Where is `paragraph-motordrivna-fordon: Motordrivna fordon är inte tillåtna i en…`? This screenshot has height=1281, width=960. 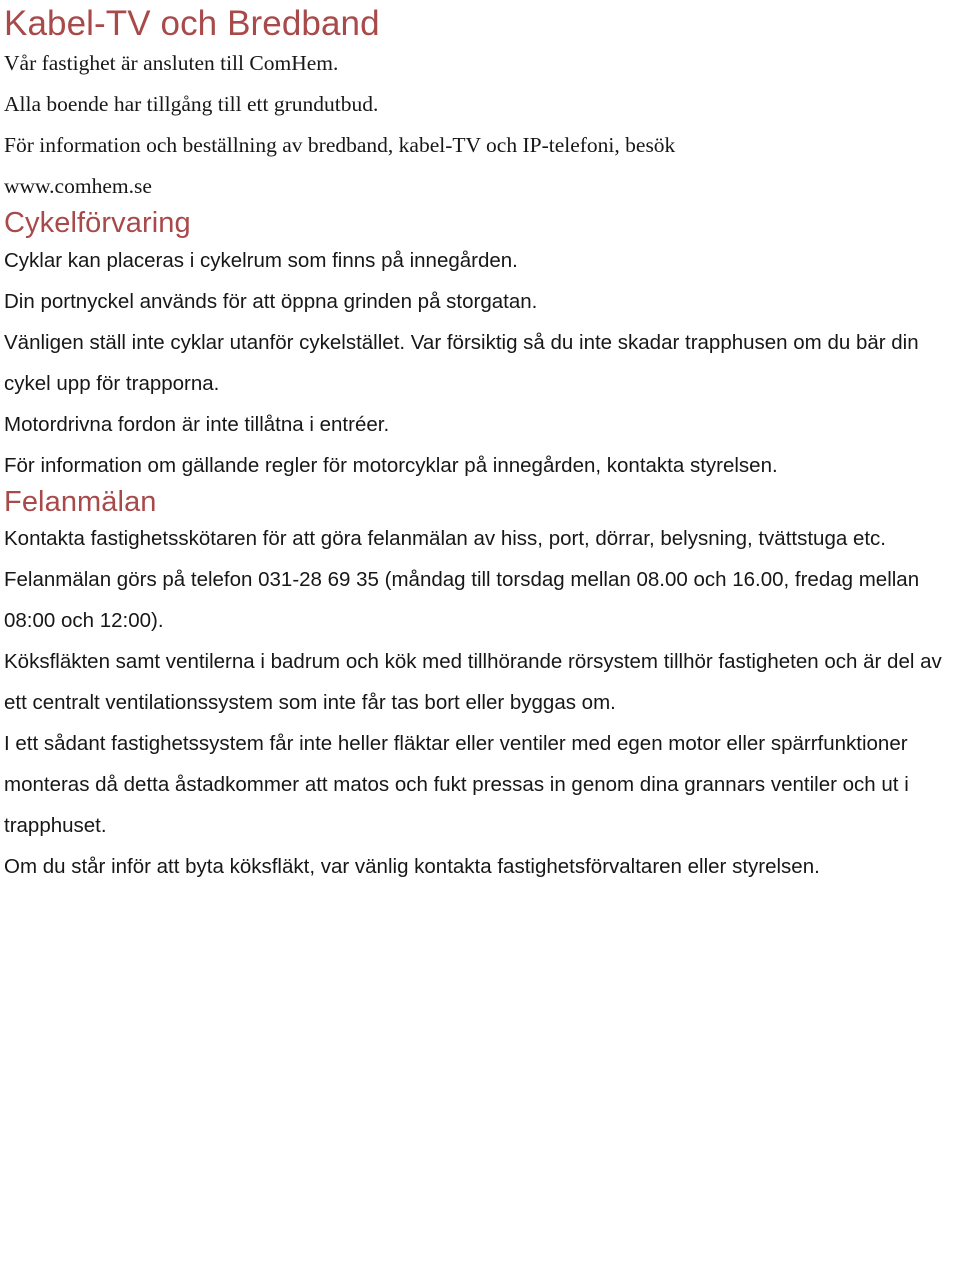
paragraph-motordrivna-fordon: Motordrivna fordon är inte tillåtna i en… is located at coordinates (197, 424).